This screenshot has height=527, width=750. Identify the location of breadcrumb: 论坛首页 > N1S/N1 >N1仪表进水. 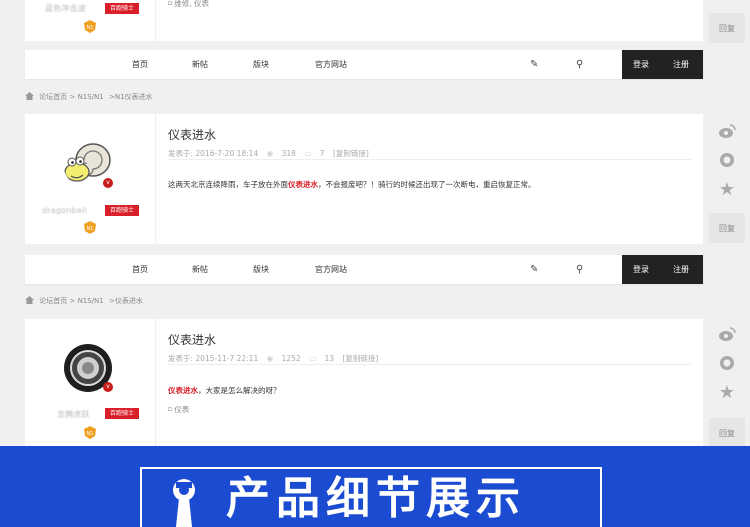
(89, 97).